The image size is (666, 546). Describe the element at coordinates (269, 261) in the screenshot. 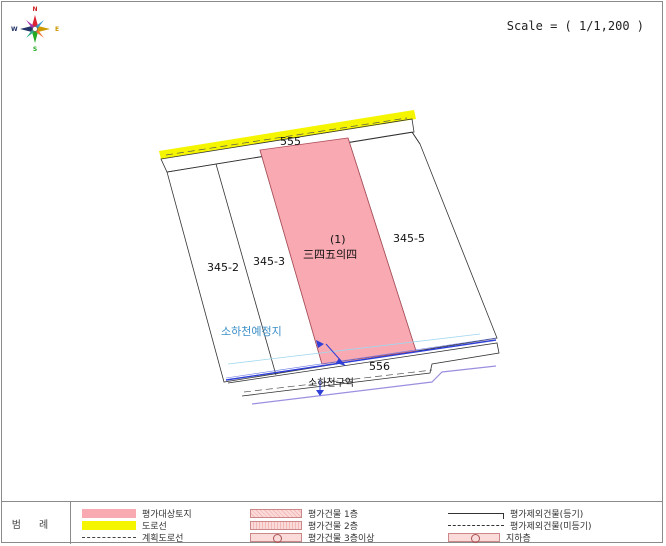

I see `label-345-3: 345-3` at that location.